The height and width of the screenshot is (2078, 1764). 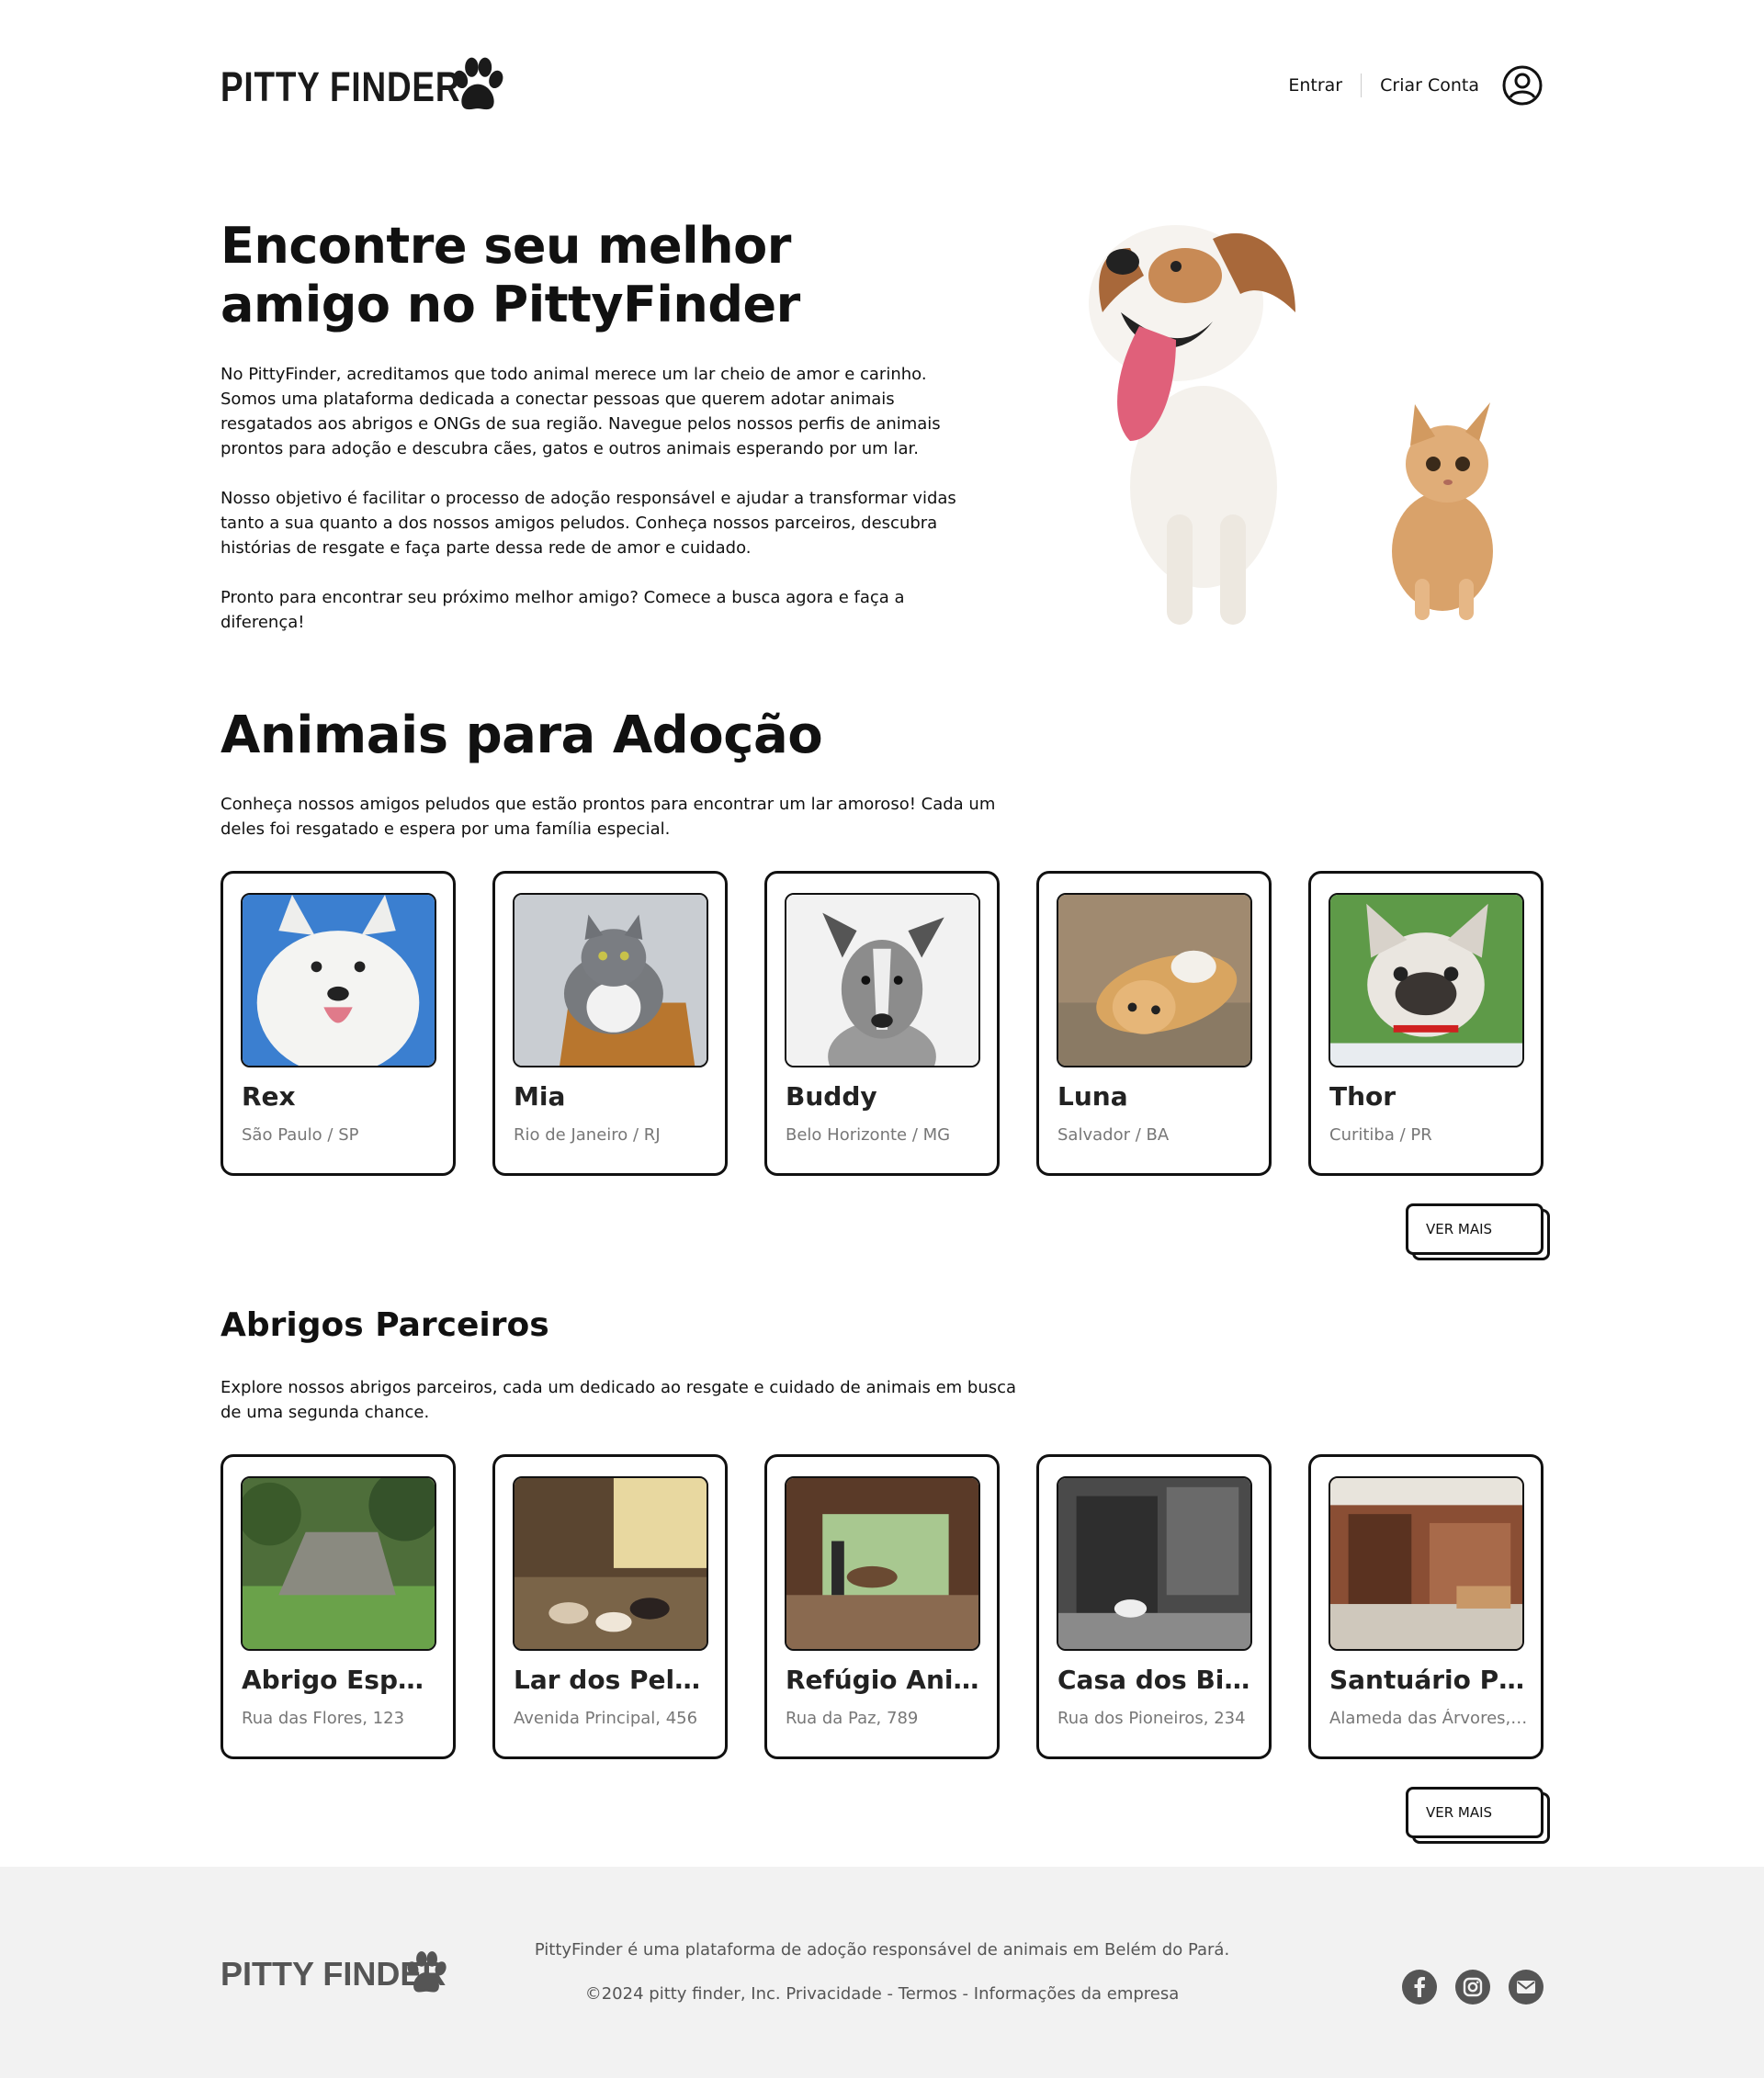 I want to click on email-icon, so click(x=1526, y=1987).